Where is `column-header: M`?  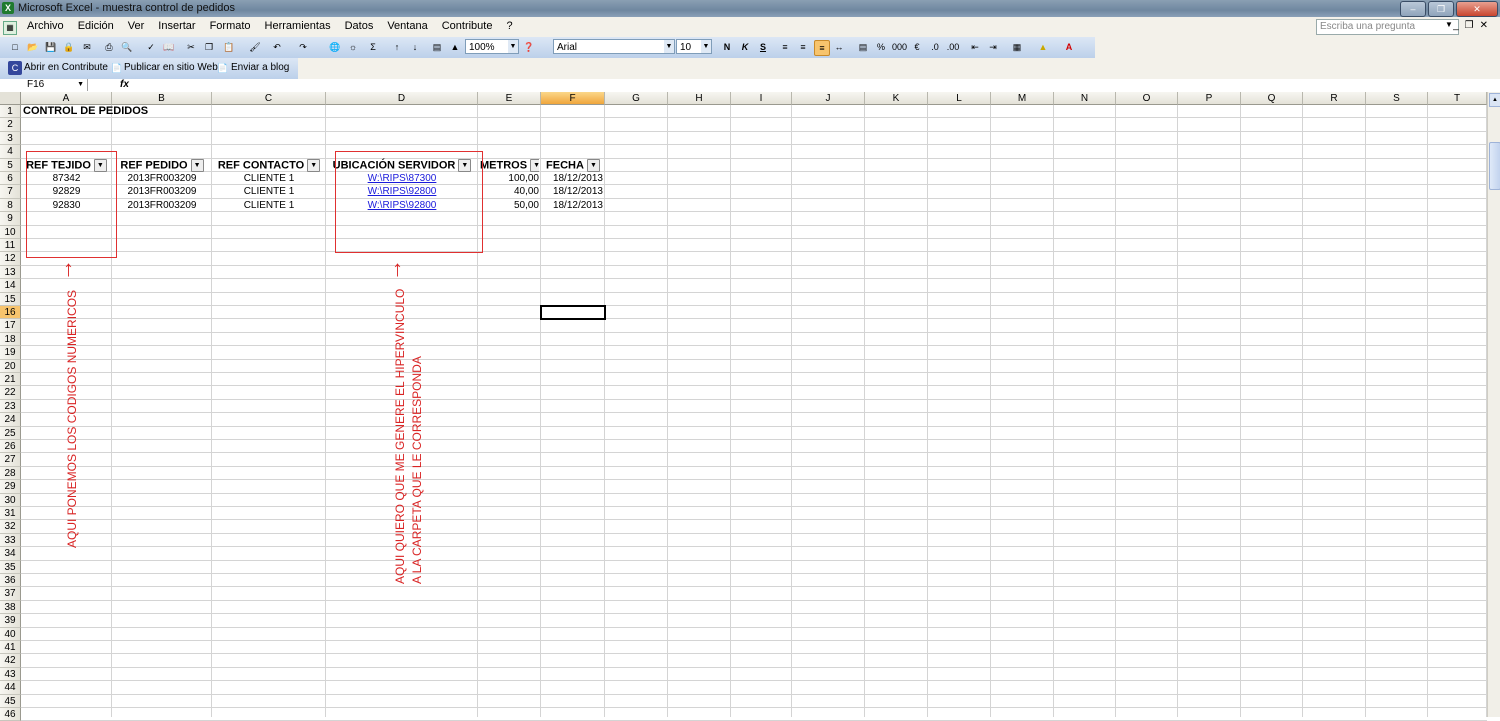 column-header: M is located at coordinates (1022, 98).